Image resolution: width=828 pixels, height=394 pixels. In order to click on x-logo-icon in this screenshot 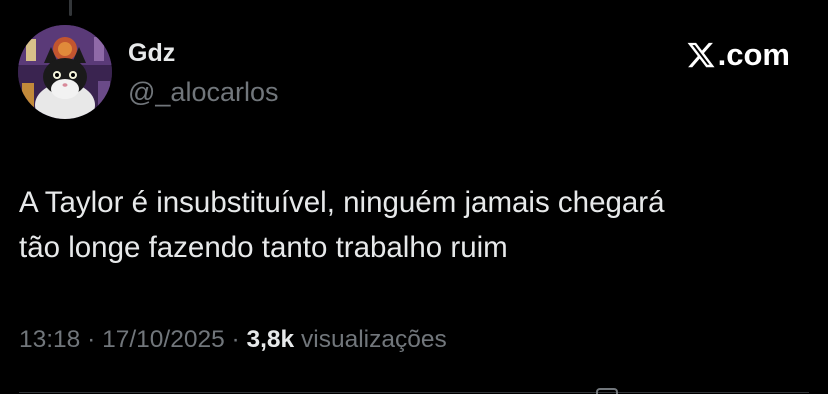, I will do `click(701, 55)`.